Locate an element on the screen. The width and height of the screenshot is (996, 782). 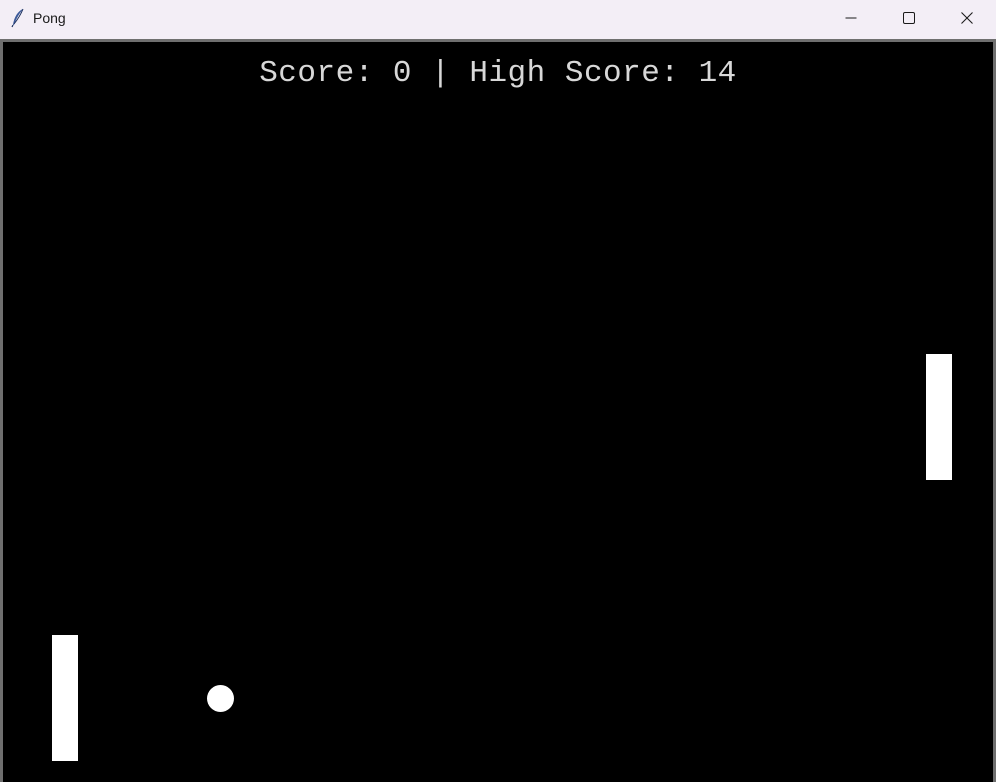
right-paddle is located at coordinates (939, 417).